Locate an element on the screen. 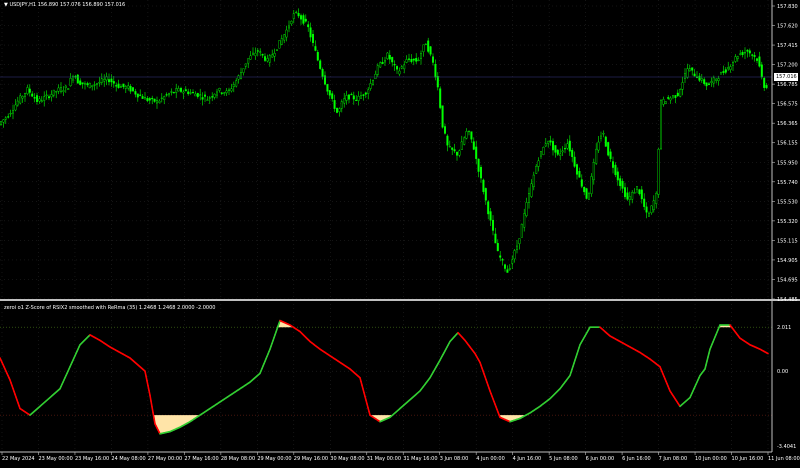  price-tick-label: 157.830 is located at coordinates (787, 7).